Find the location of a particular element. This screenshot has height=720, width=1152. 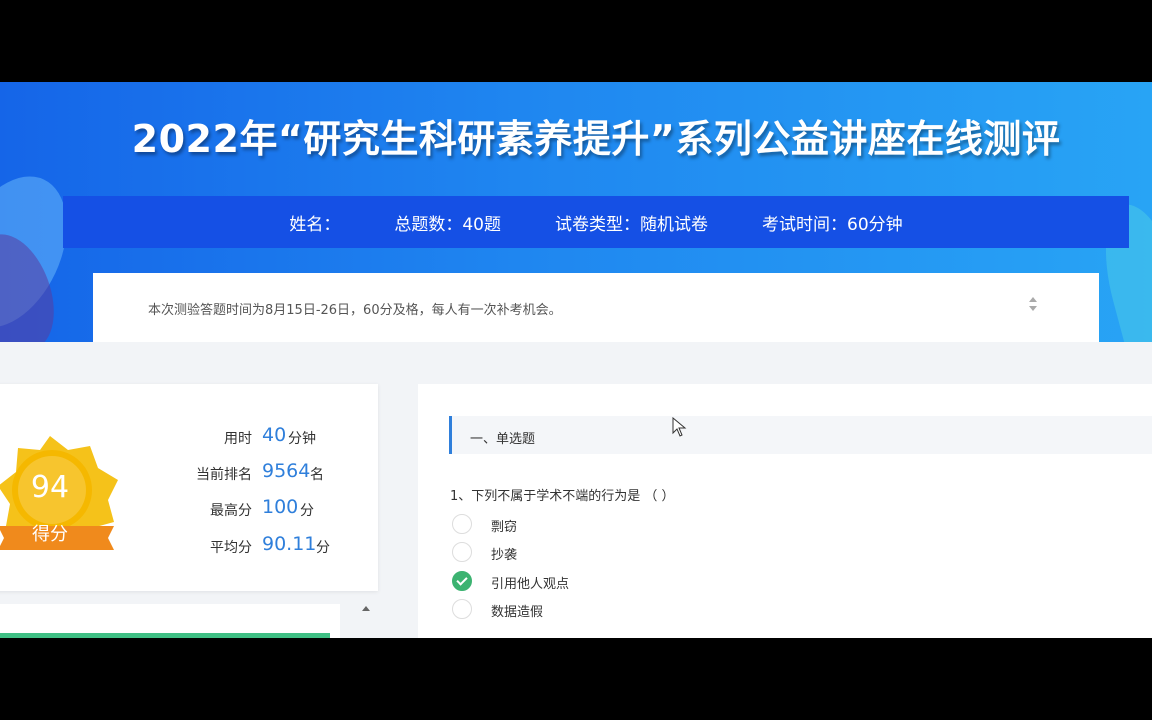

option-label: 引用他人观点 is located at coordinates (530, 582).